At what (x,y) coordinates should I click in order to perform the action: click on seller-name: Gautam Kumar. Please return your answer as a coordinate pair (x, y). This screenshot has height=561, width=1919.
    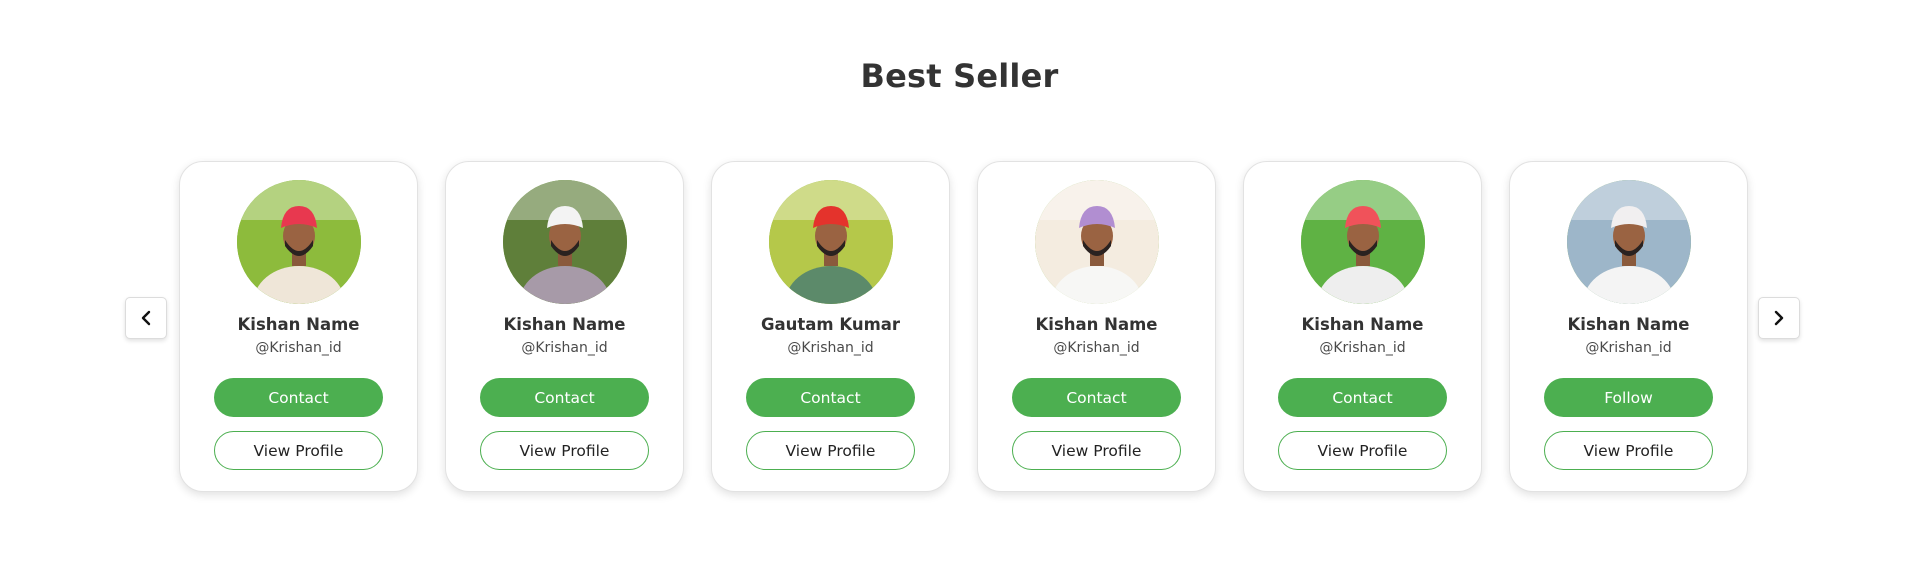
    Looking at the image, I should click on (830, 324).